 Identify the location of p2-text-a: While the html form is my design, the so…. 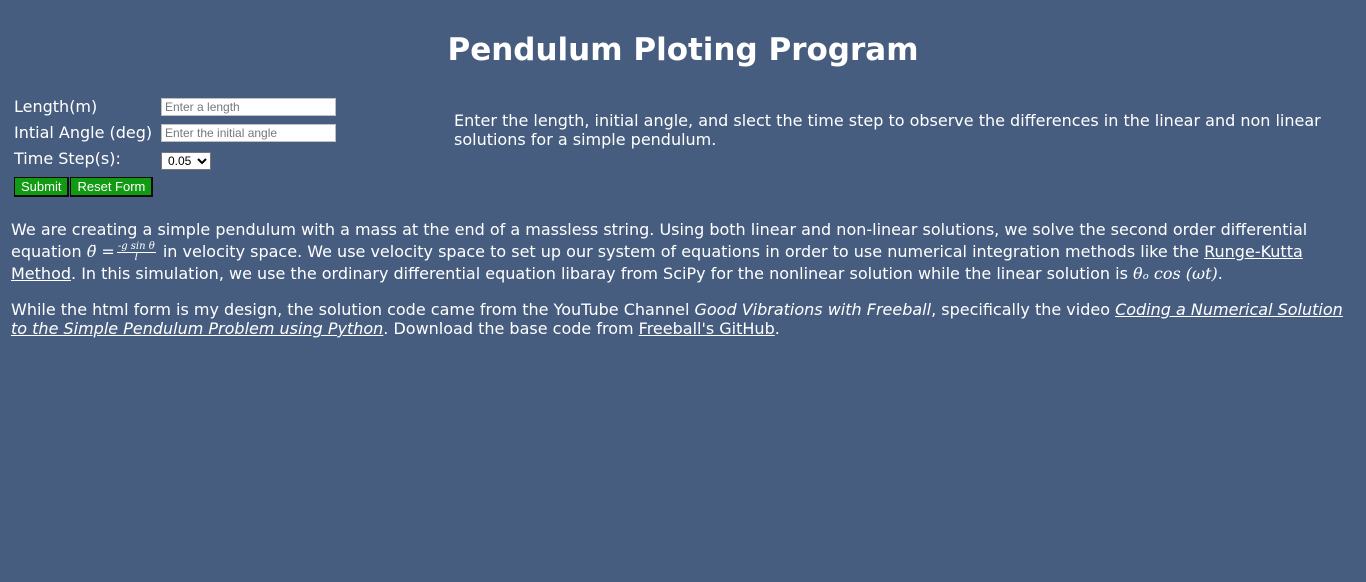
(350, 309).